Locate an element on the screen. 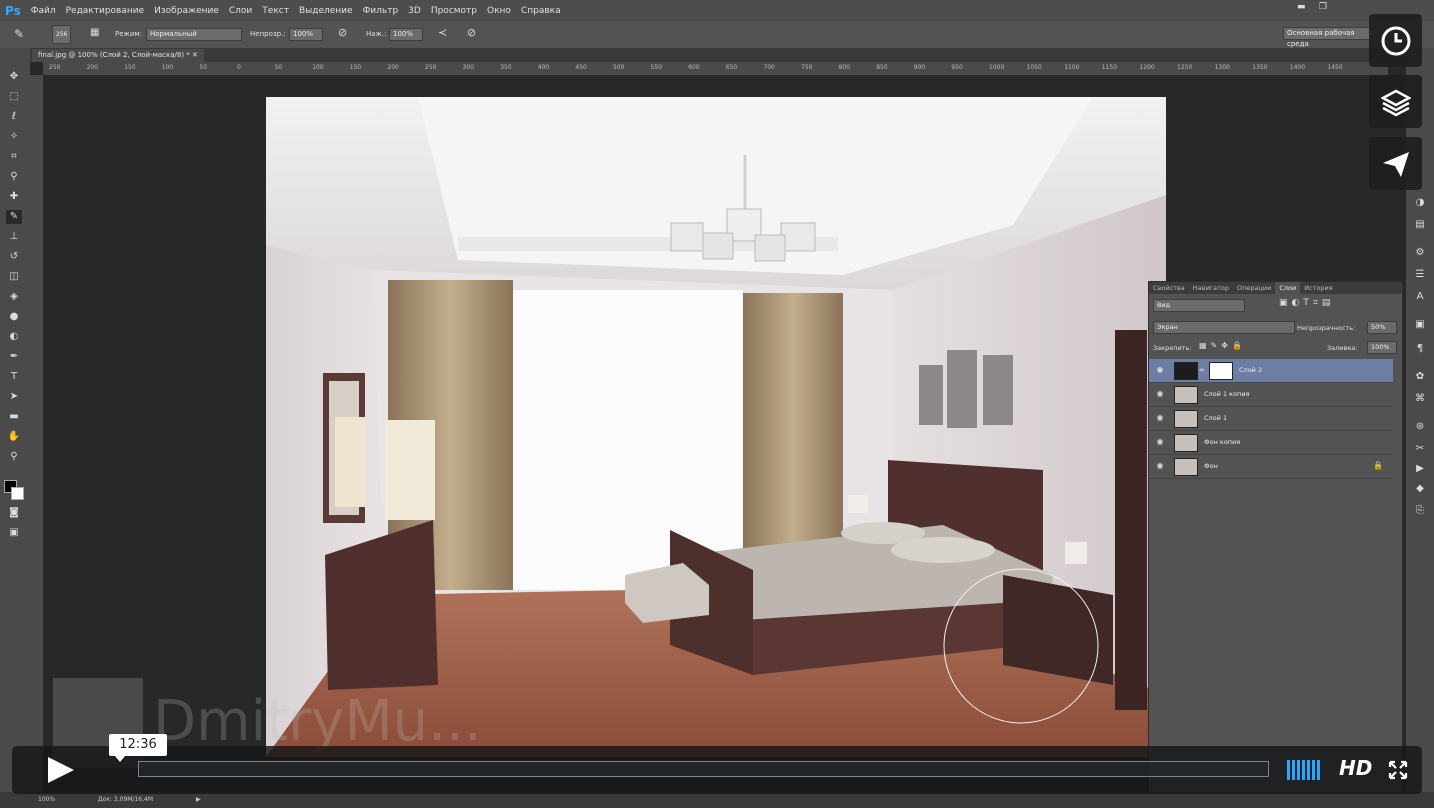 Image resolution: width=1434 pixels, height=808 pixels. menu-view: Просмотр is located at coordinates (454, 11).